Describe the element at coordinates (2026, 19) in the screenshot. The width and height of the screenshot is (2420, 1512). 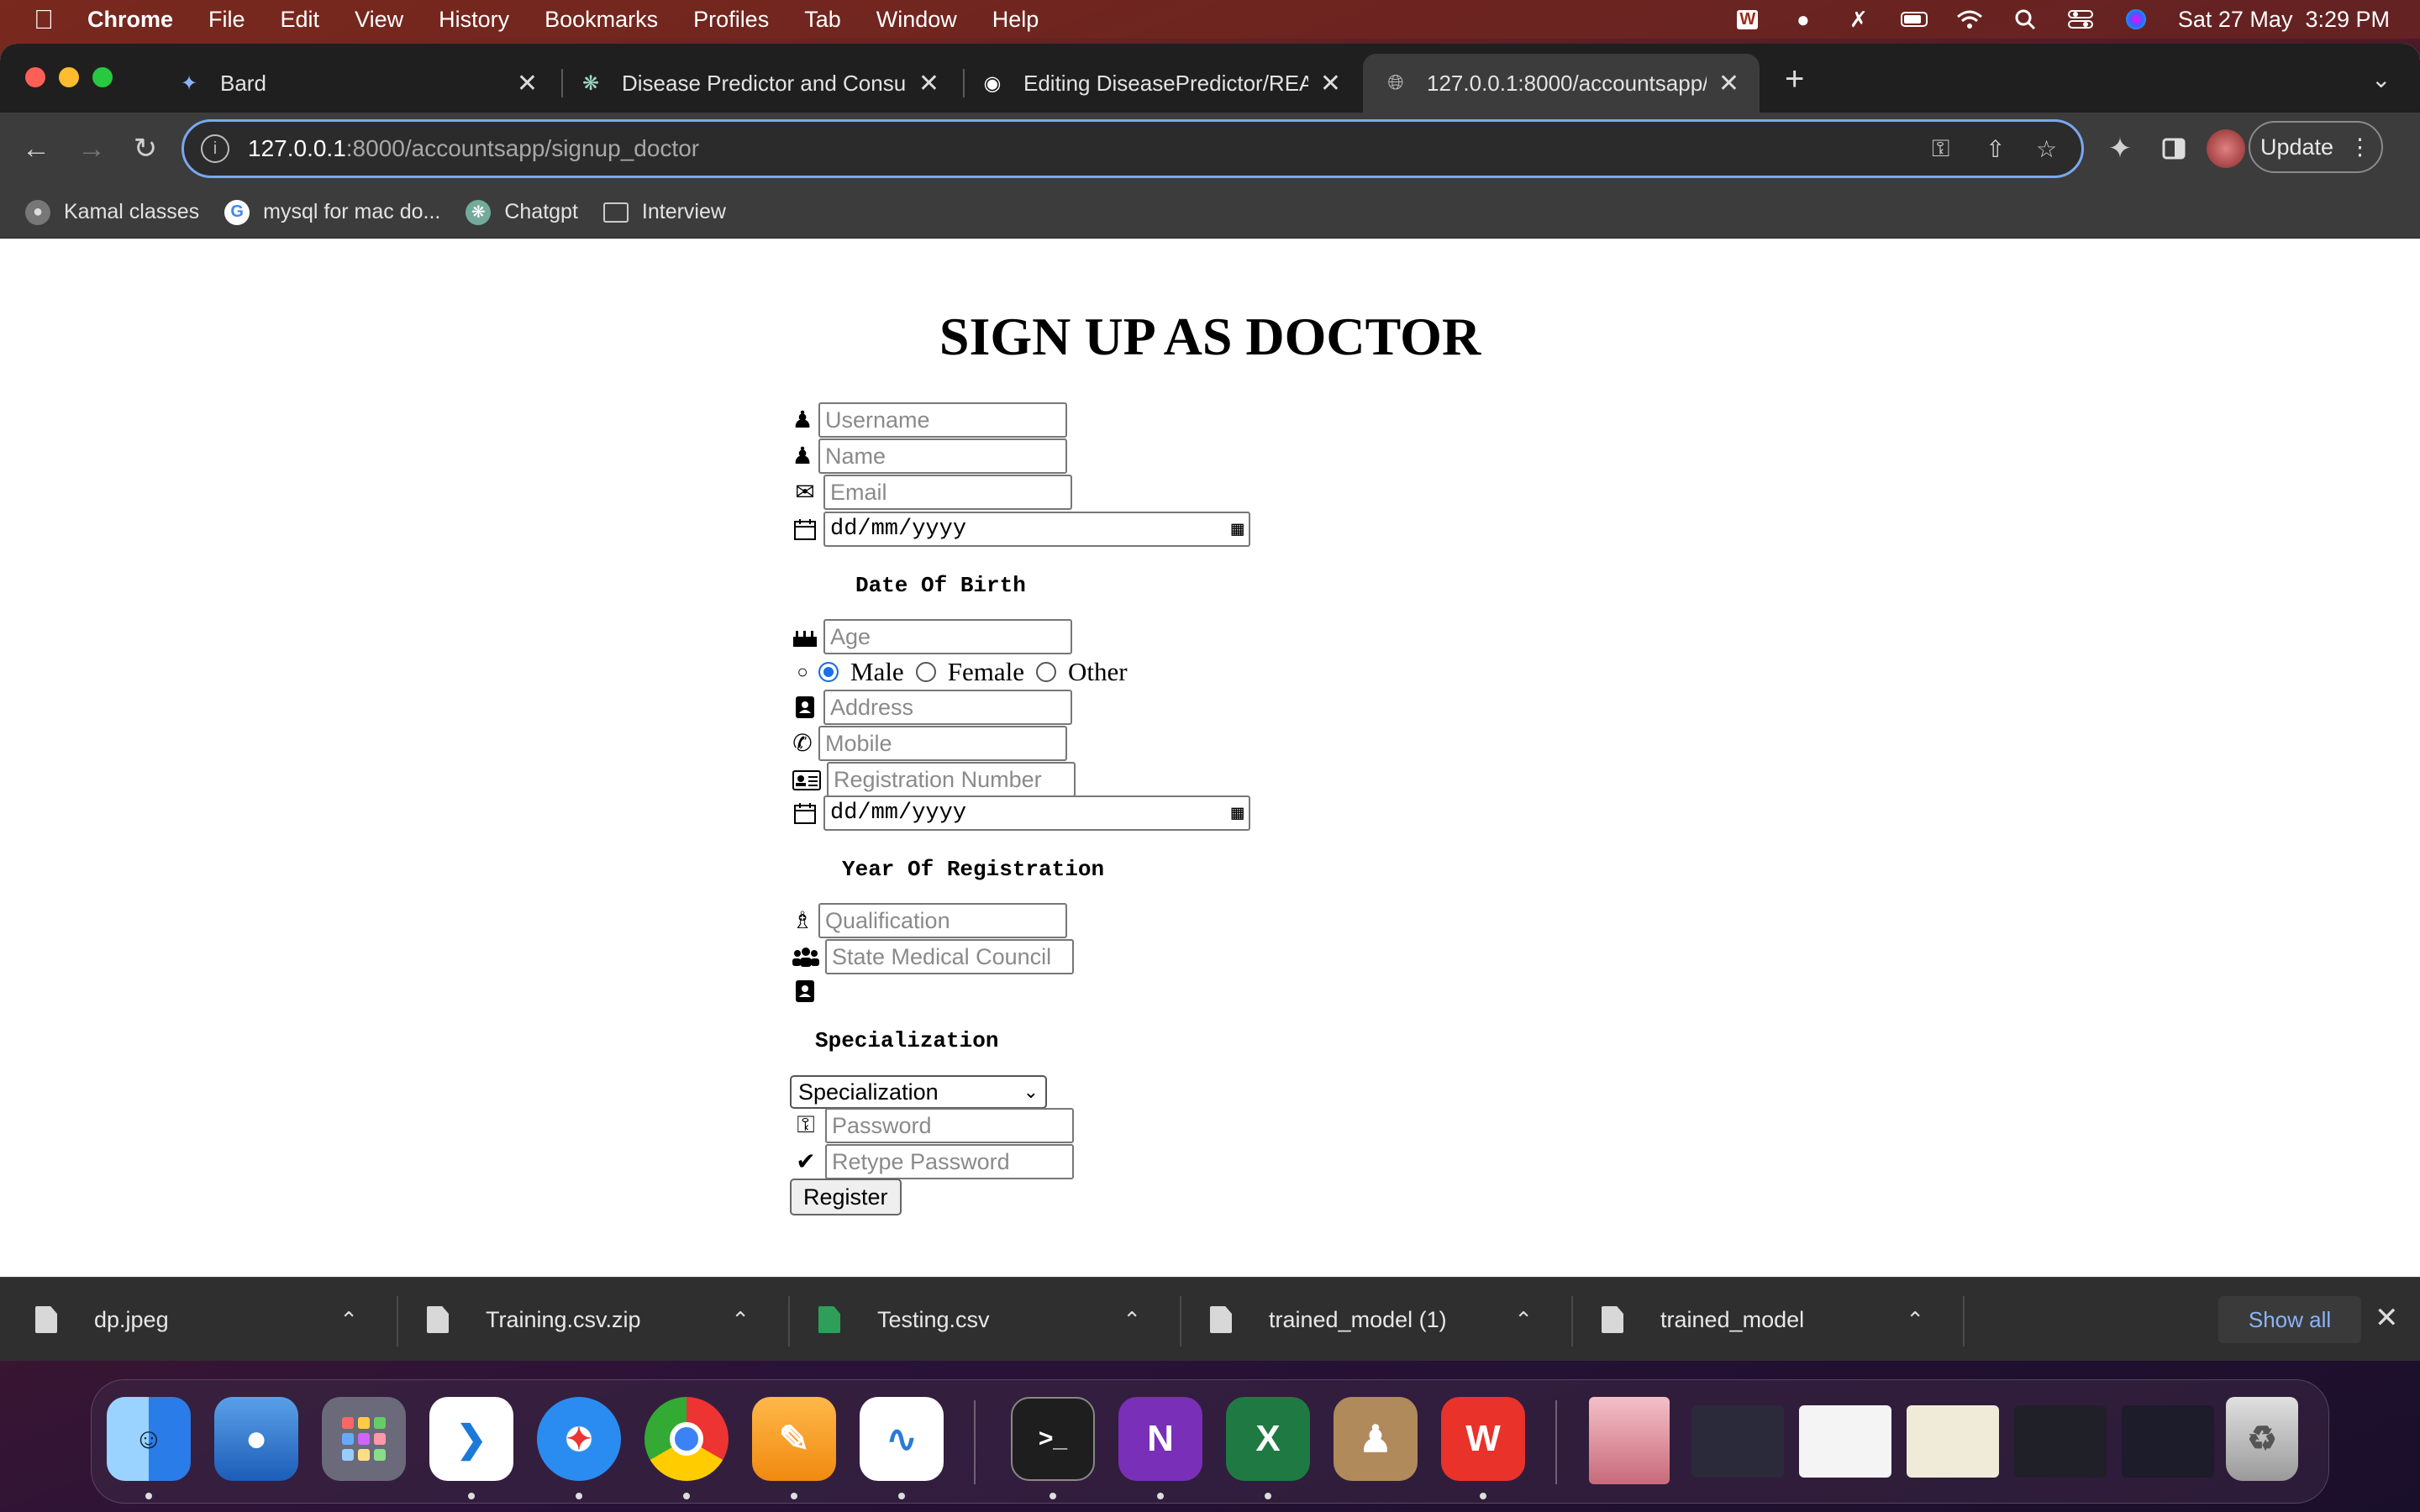
I see `spotlight-search-icon` at that location.